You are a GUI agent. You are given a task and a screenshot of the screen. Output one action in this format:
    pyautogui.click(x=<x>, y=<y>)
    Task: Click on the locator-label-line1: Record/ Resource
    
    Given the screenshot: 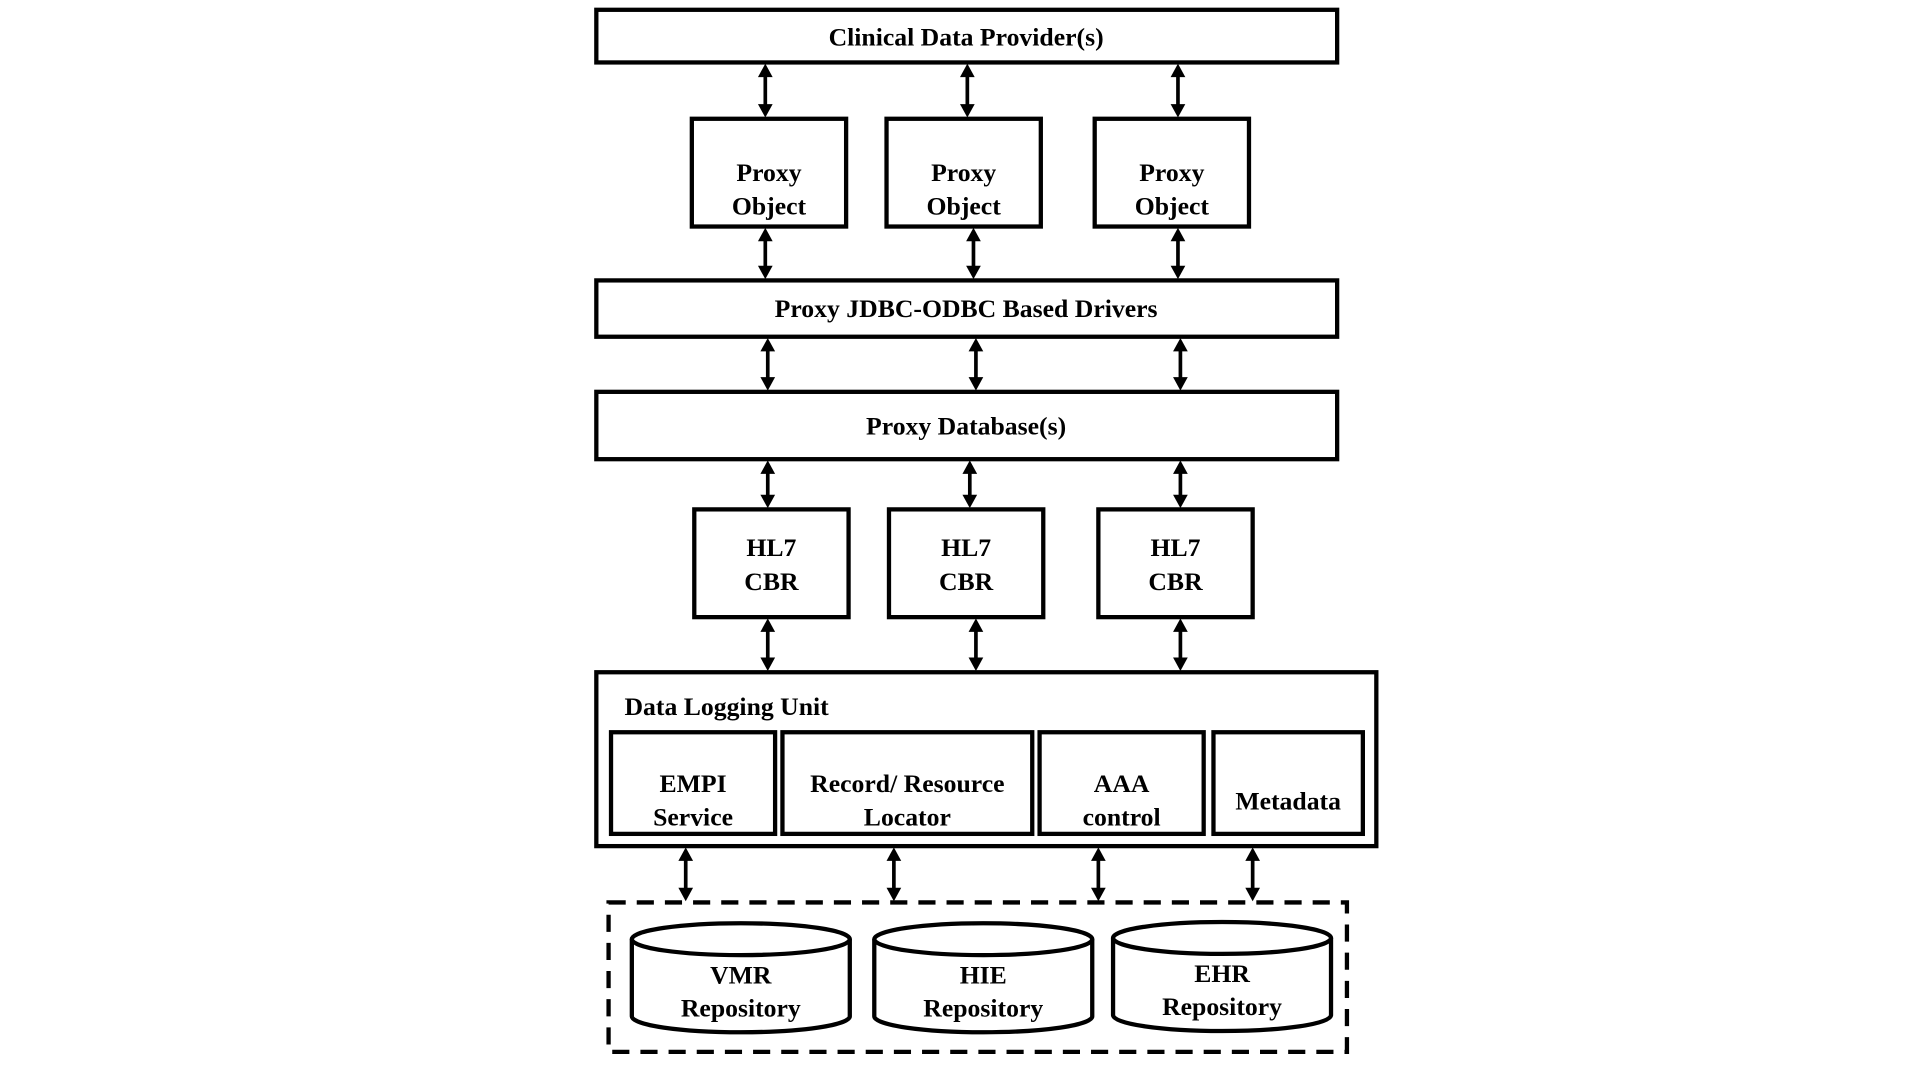 What is the action you would take?
    pyautogui.click(x=907, y=783)
    